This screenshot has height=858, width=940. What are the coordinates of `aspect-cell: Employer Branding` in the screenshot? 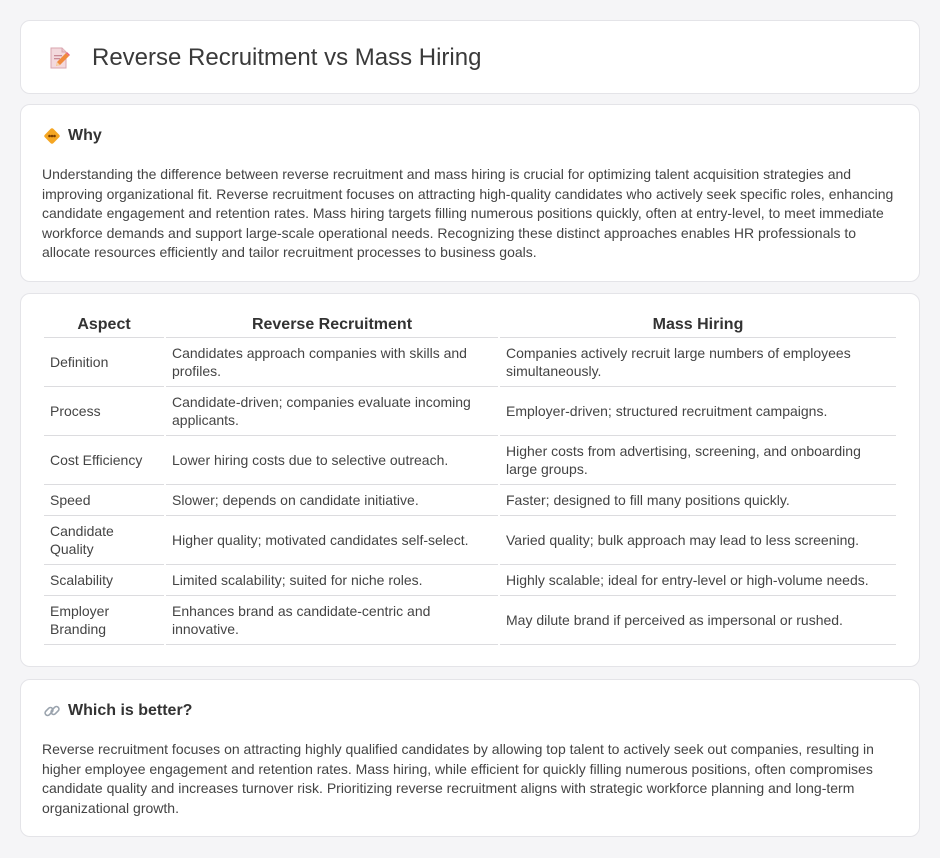 It's located at (104, 620).